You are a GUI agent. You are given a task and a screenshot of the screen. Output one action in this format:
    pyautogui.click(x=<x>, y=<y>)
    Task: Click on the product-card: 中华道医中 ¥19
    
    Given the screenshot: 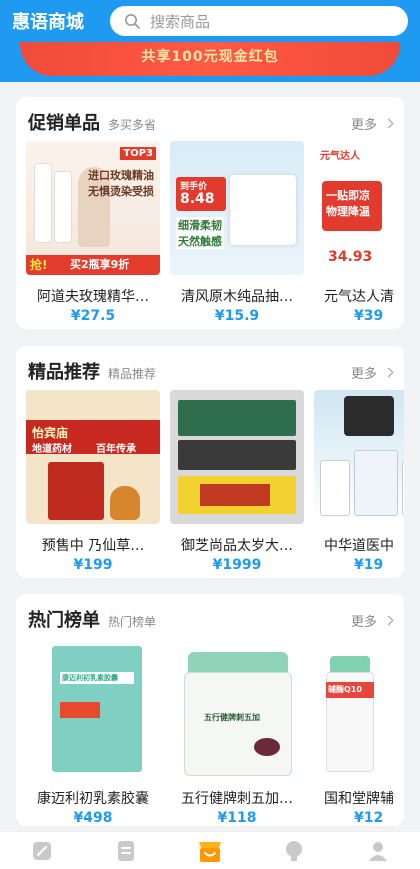 What is the action you would take?
    pyautogui.click(x=359, y=481)
    